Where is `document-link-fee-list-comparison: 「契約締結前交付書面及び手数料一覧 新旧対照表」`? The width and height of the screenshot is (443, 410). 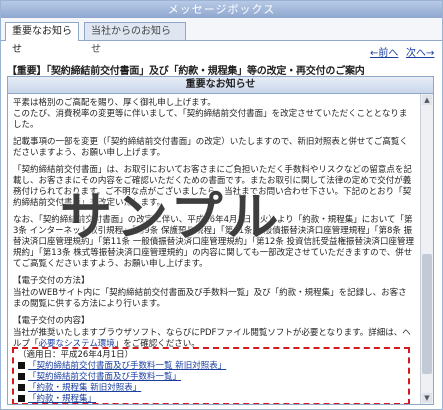 document-link-fee-list-comparison: 「契約締結前交付書面及び手数料一覧 新旧対照表」 is located at coordinates (127, 366).